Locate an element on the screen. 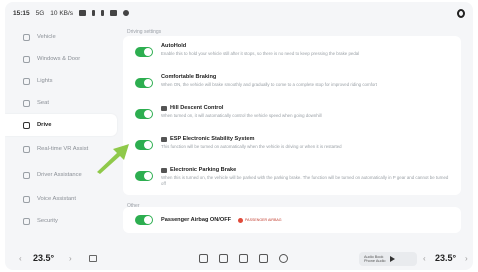 Image resolution: width=478 pixels, height=272 pixels. voice-icon is located at coordinates (26, 199).